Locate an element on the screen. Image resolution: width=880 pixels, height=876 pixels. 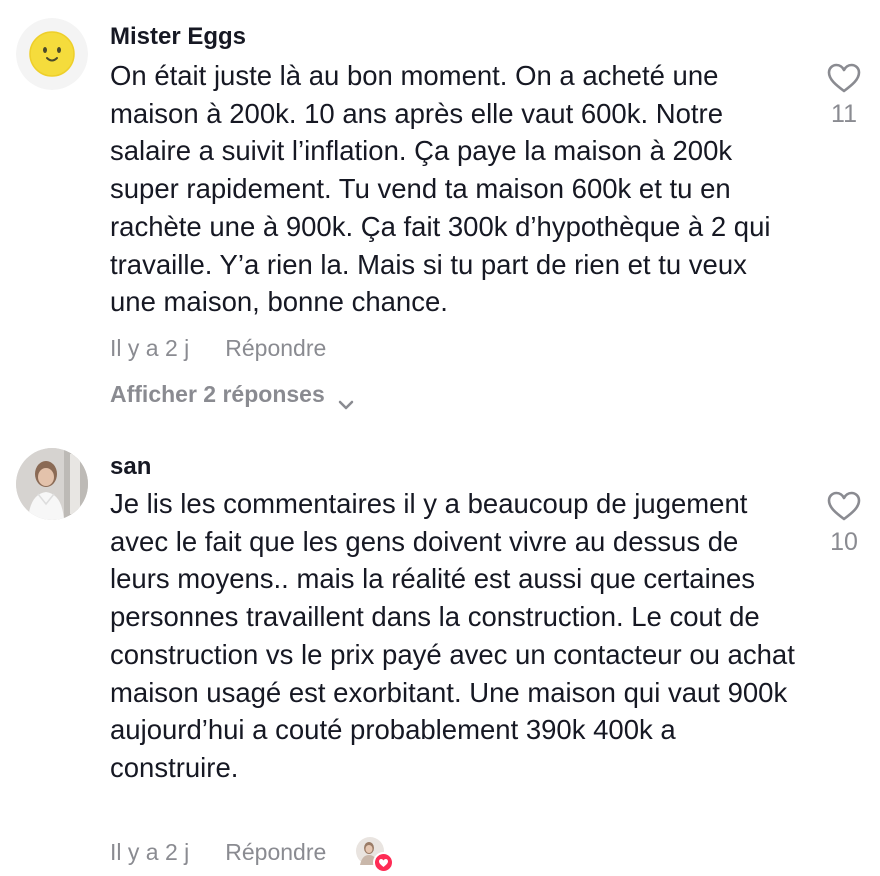
show-replies-label: Afficher 2 réponses is located at coordinates (217, 394).